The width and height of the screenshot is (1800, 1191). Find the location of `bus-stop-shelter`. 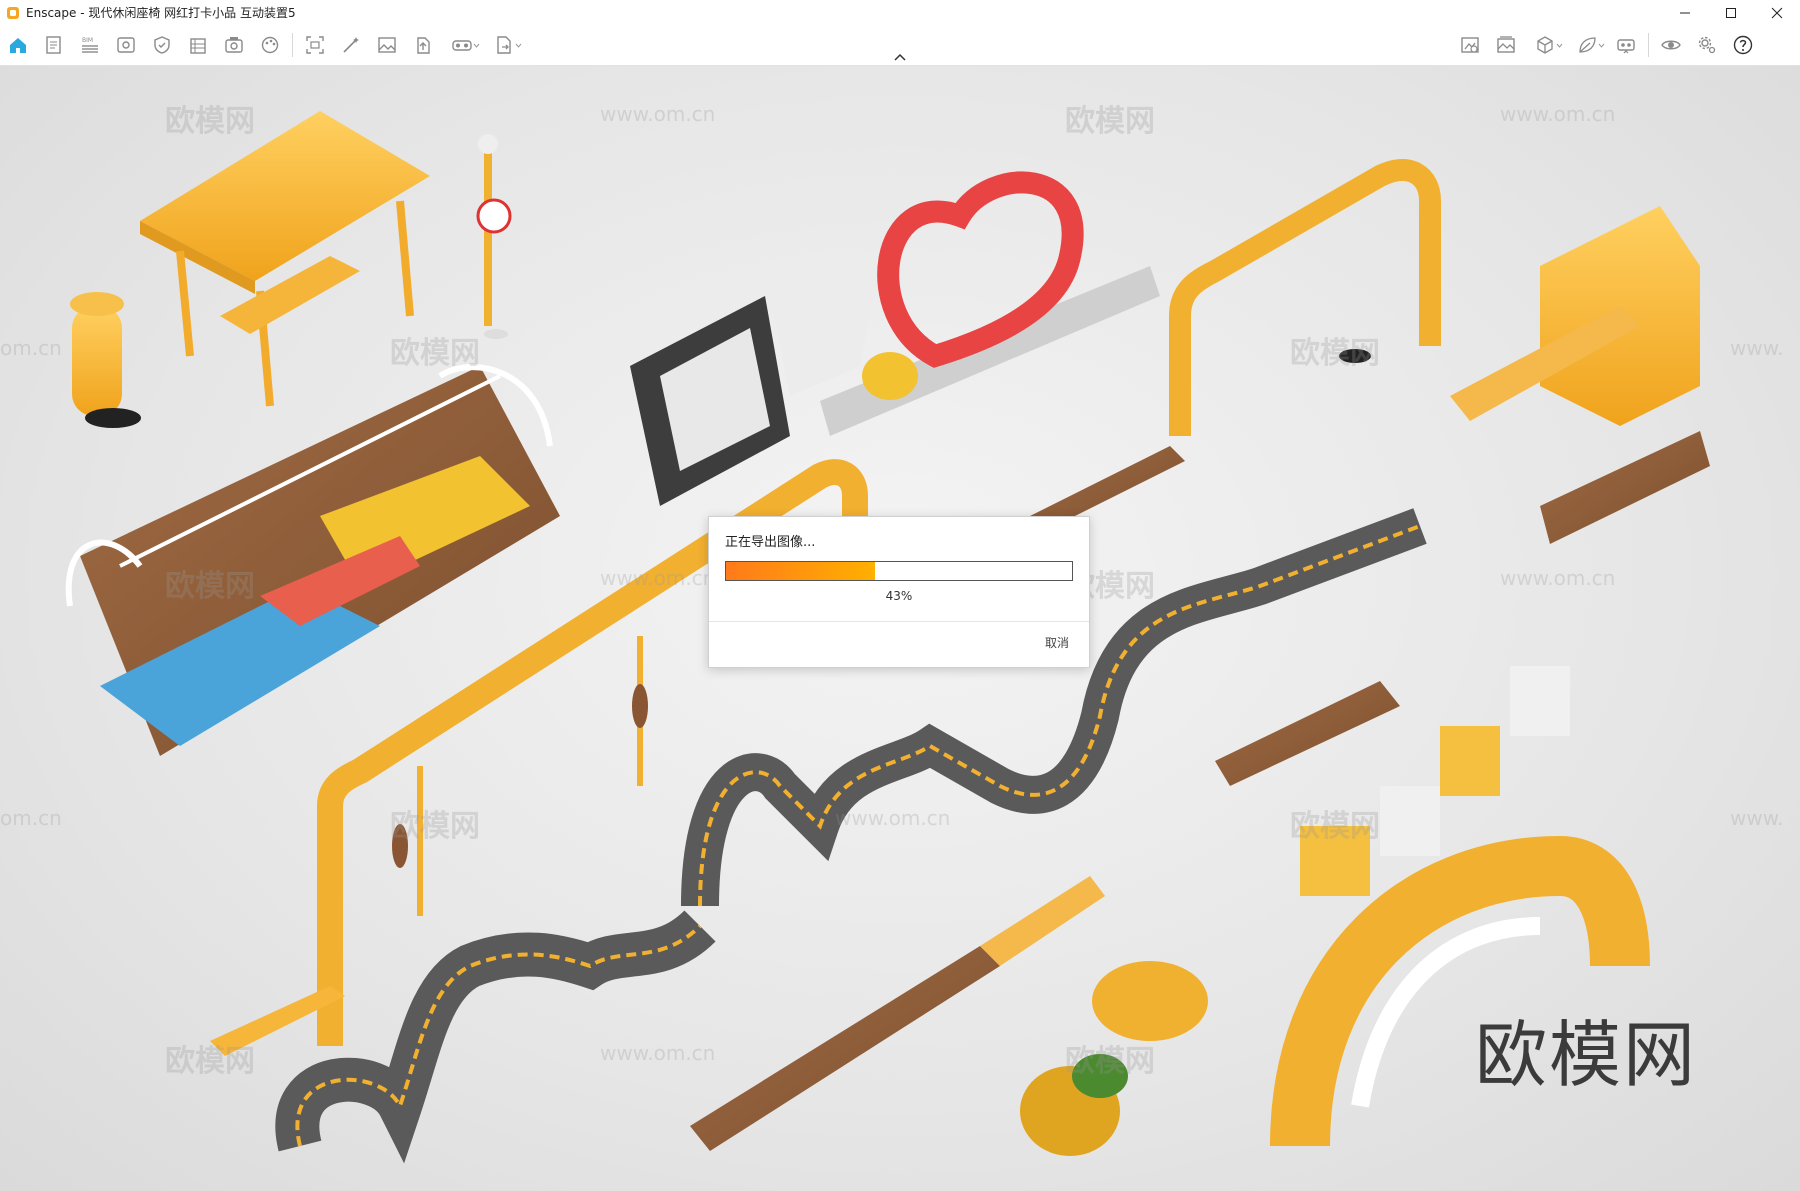

bus-stop-shelter is located at coordinates (285, 259).